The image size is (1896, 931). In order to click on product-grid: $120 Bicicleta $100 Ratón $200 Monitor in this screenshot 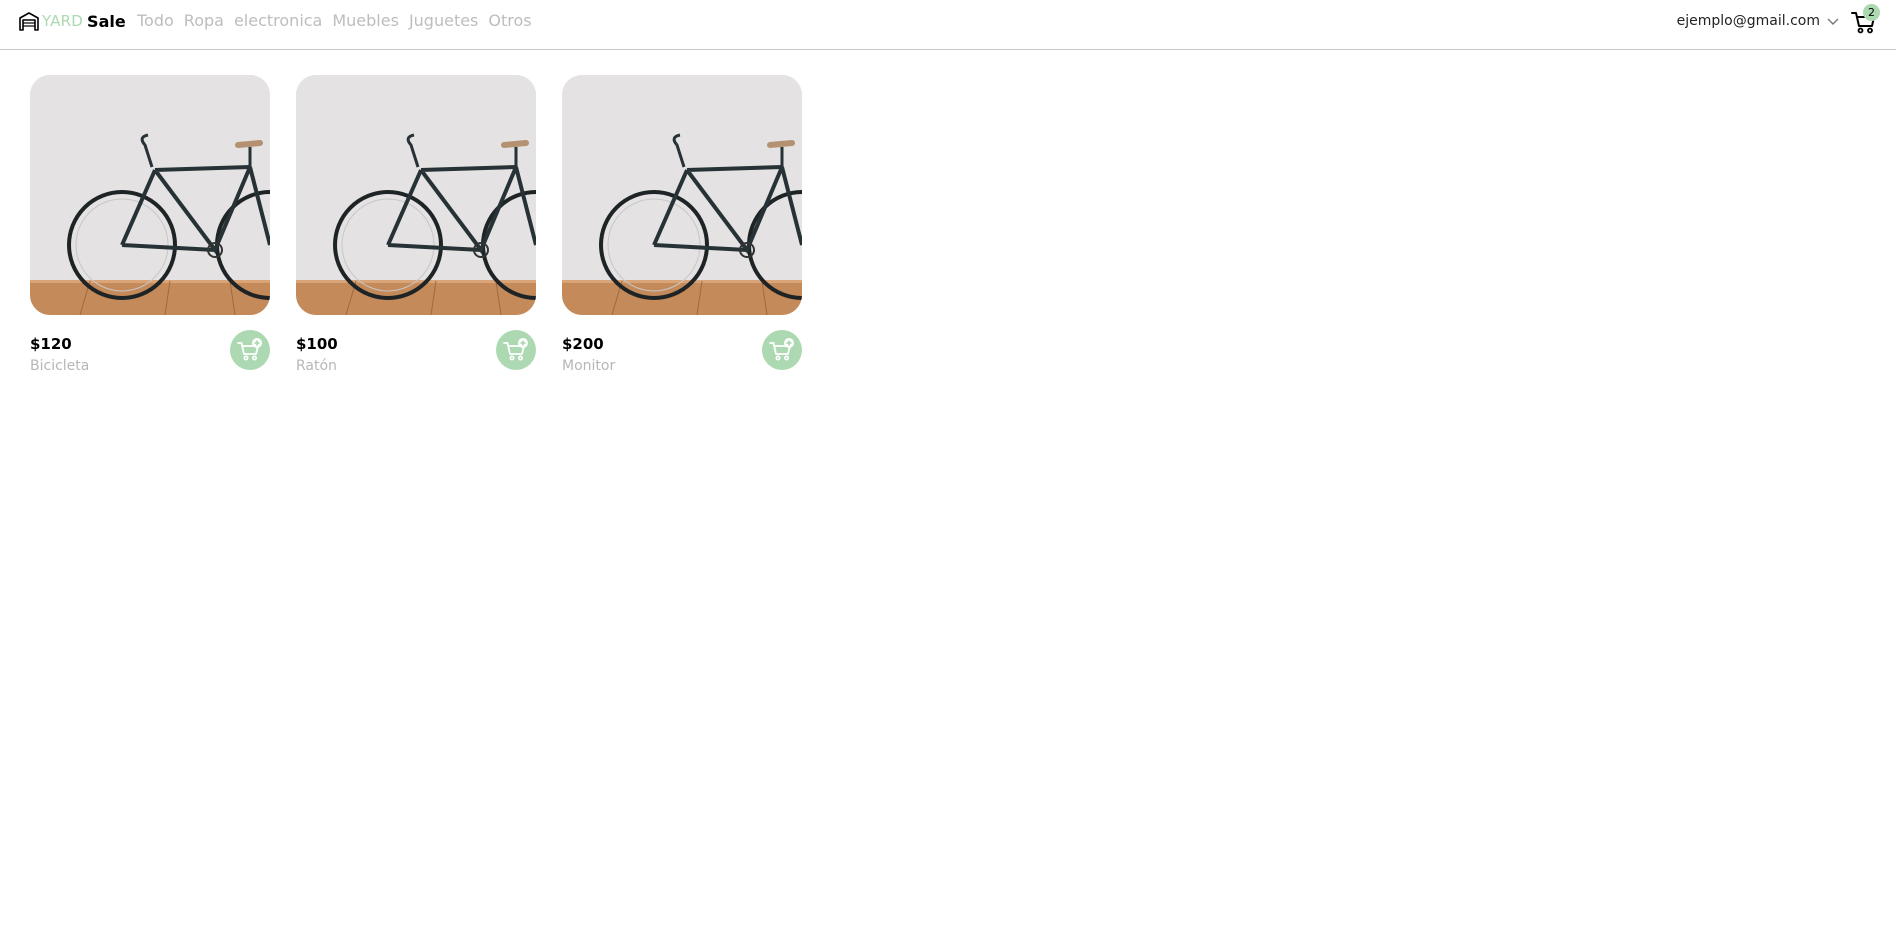, I will do `click(429, 230)`.